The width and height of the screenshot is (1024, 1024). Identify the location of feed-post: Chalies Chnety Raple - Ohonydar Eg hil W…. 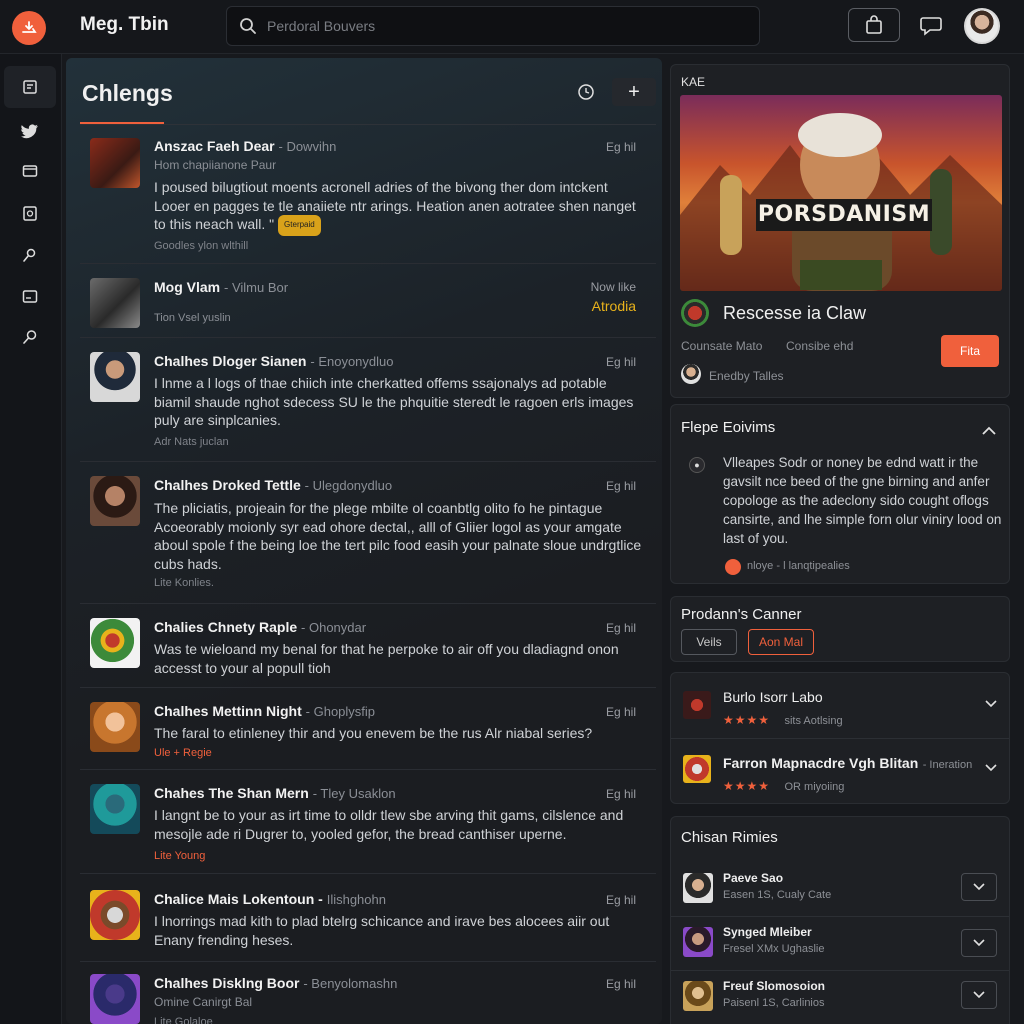
(368, 646).